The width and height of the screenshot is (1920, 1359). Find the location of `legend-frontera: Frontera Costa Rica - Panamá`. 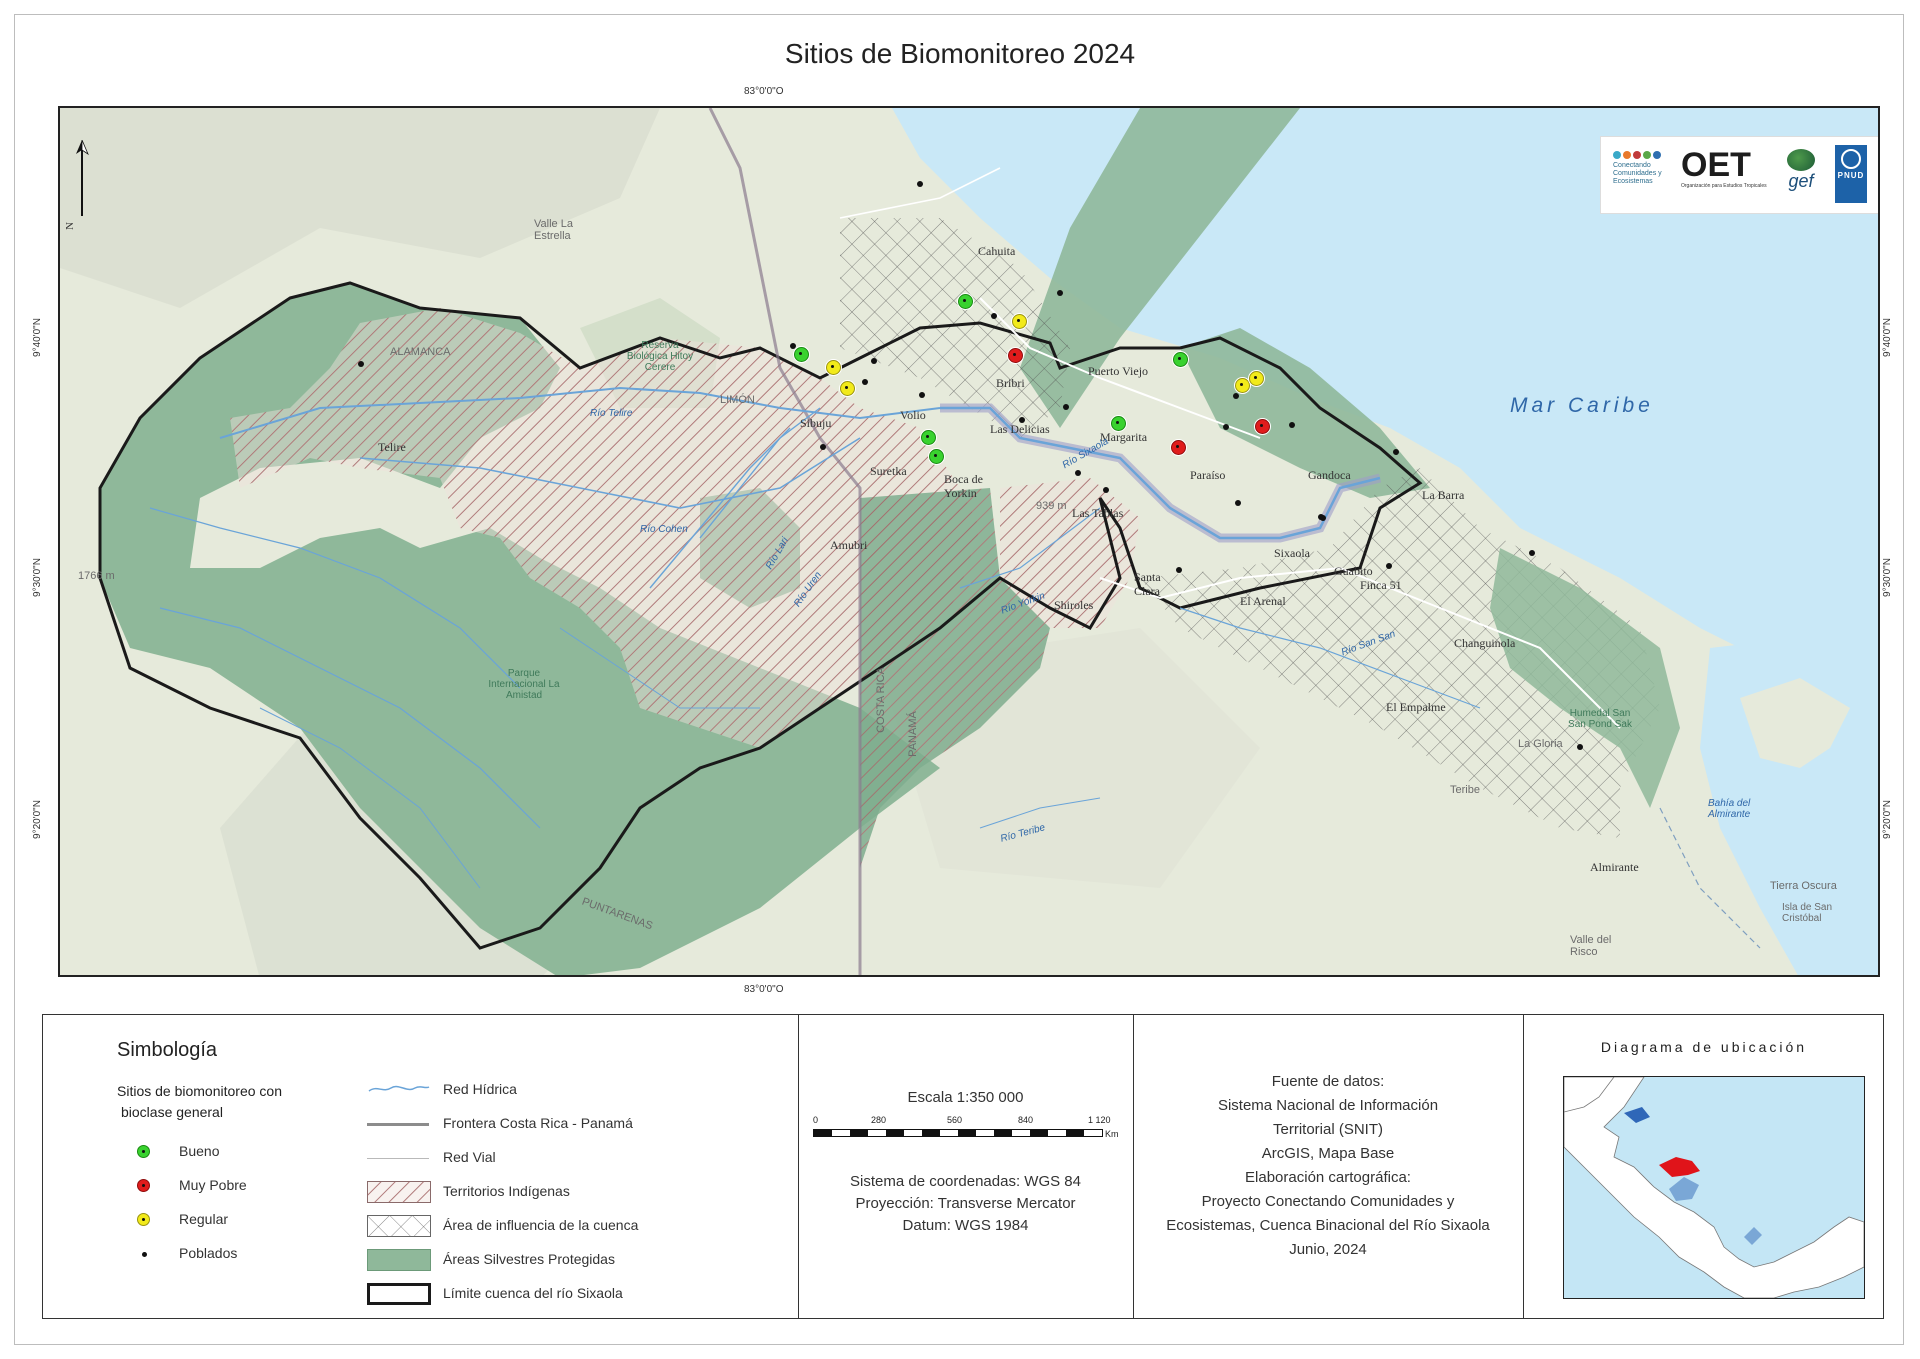

legend-frontera: Frontera Costa Rica - Panamá is located at coordinates (538, 1123).